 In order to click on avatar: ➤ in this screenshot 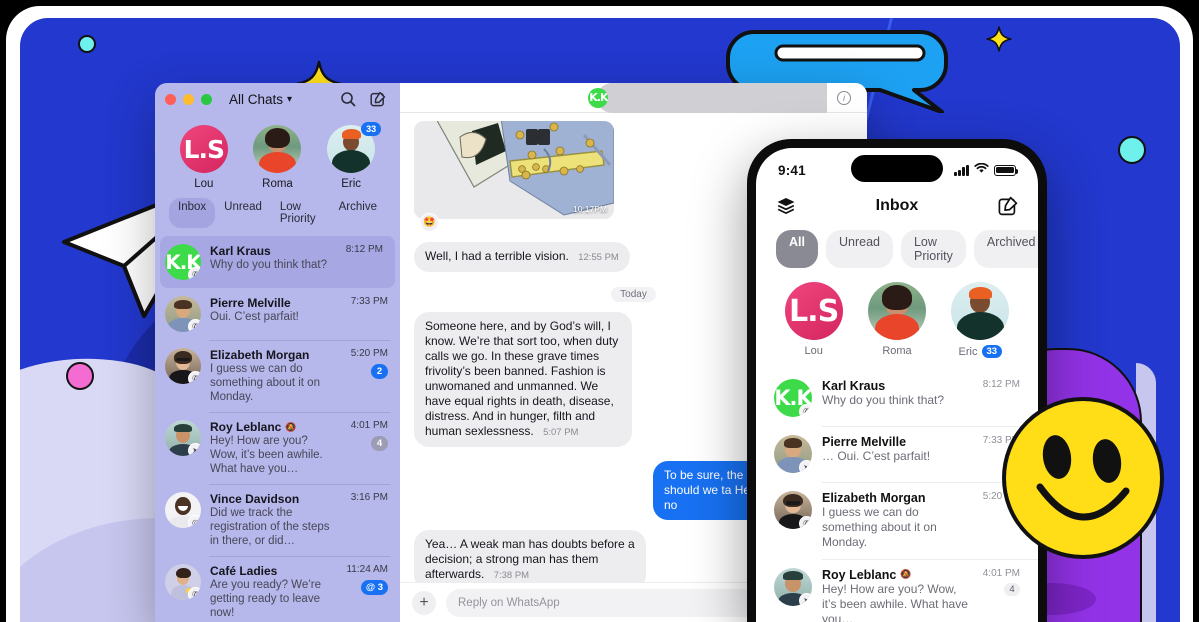, I will do `click(793, 586)`.